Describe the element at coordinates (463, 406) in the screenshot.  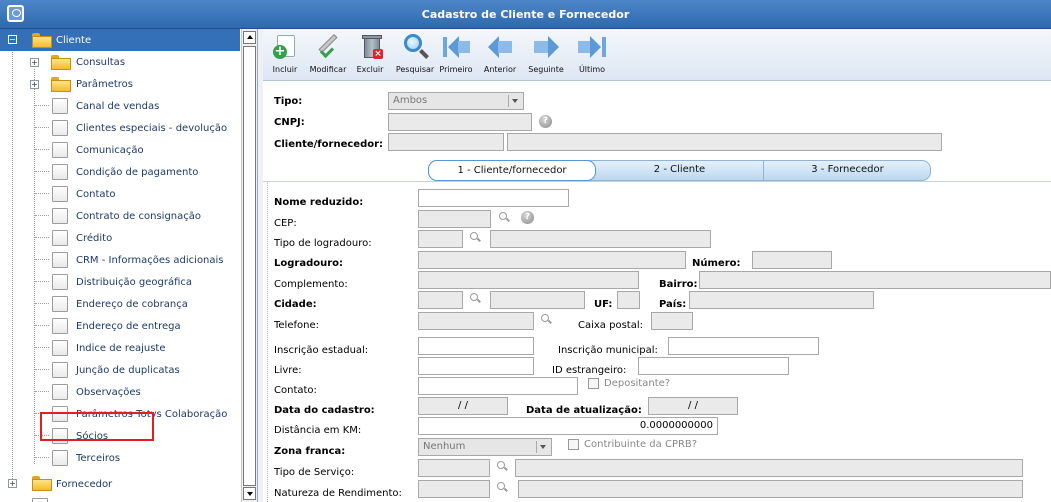
I see `data-cadastro-input: / /` at that location.